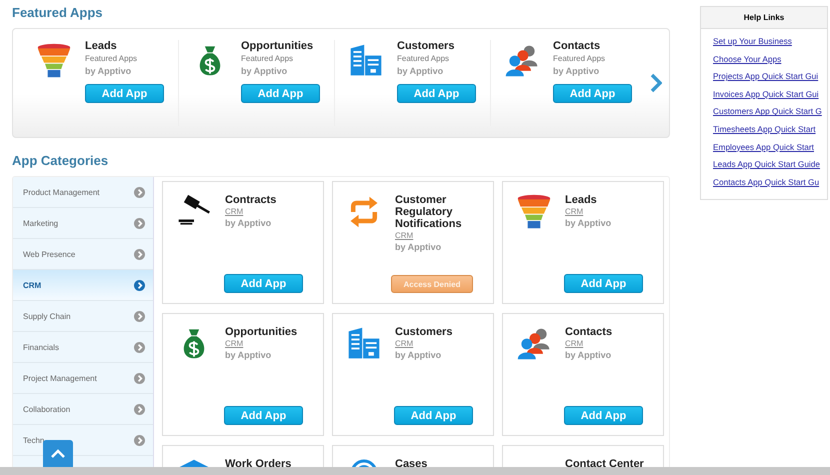 This screenshot has height=475, width=830. Describe the element at coordinates (250, 200) in the screenshot. I see `app-name: Contracts` at that location.